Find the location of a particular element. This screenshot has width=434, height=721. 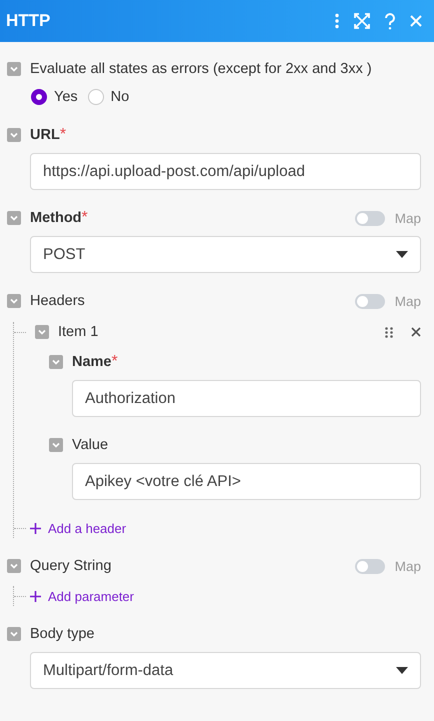

radio-button is located at coordinates (39, 97).